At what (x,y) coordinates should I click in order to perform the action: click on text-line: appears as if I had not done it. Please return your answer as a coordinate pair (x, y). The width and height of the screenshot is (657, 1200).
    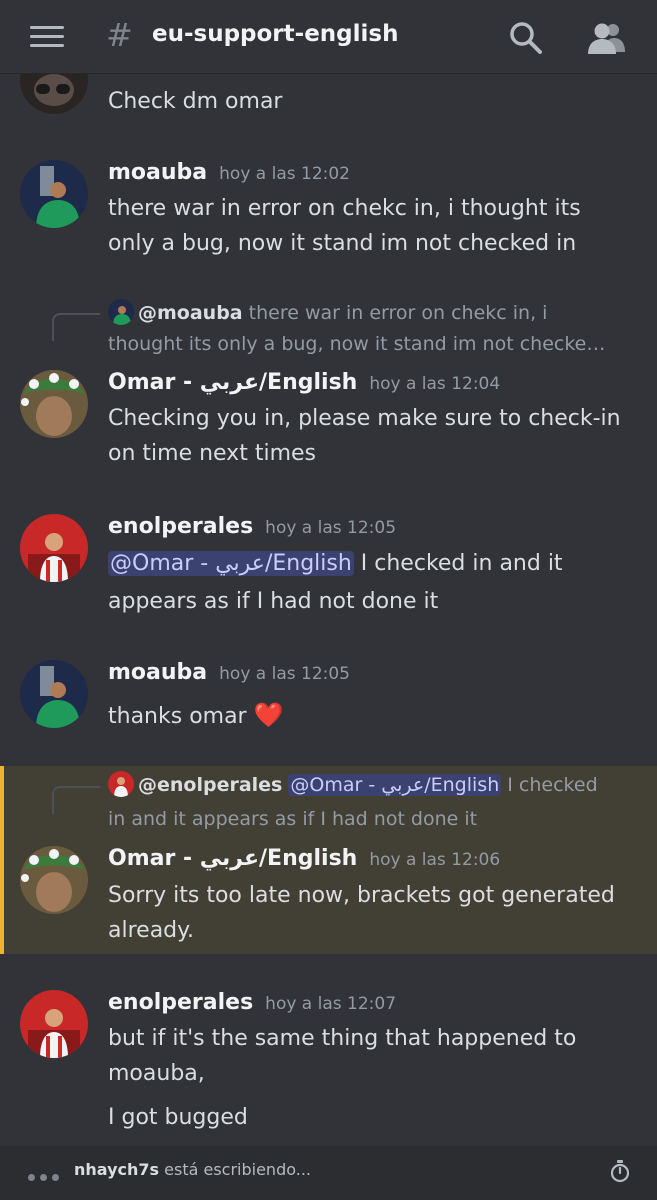
    Looking at the image, I should click on (273, 601).